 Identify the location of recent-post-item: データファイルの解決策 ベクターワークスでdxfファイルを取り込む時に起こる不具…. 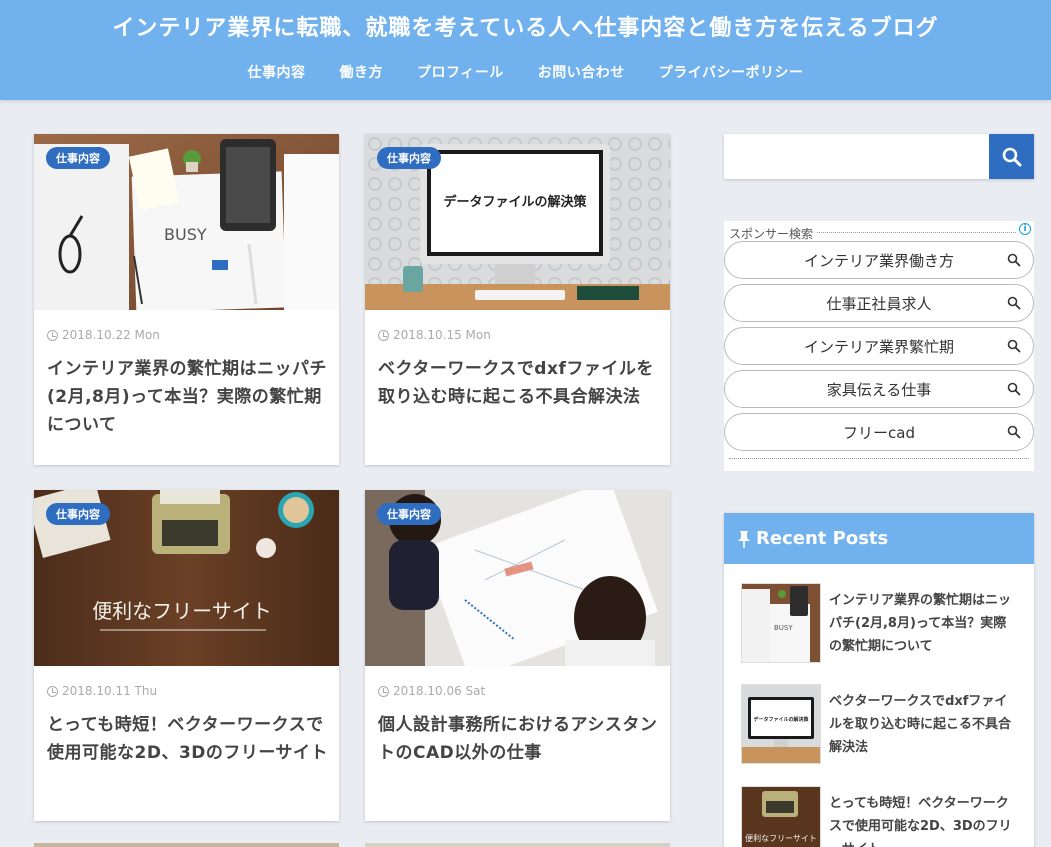
(882, 725).